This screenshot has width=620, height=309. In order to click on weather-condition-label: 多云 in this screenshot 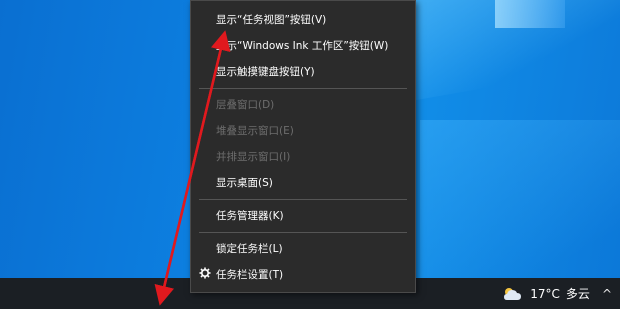, I will do `click(578, 293)`.